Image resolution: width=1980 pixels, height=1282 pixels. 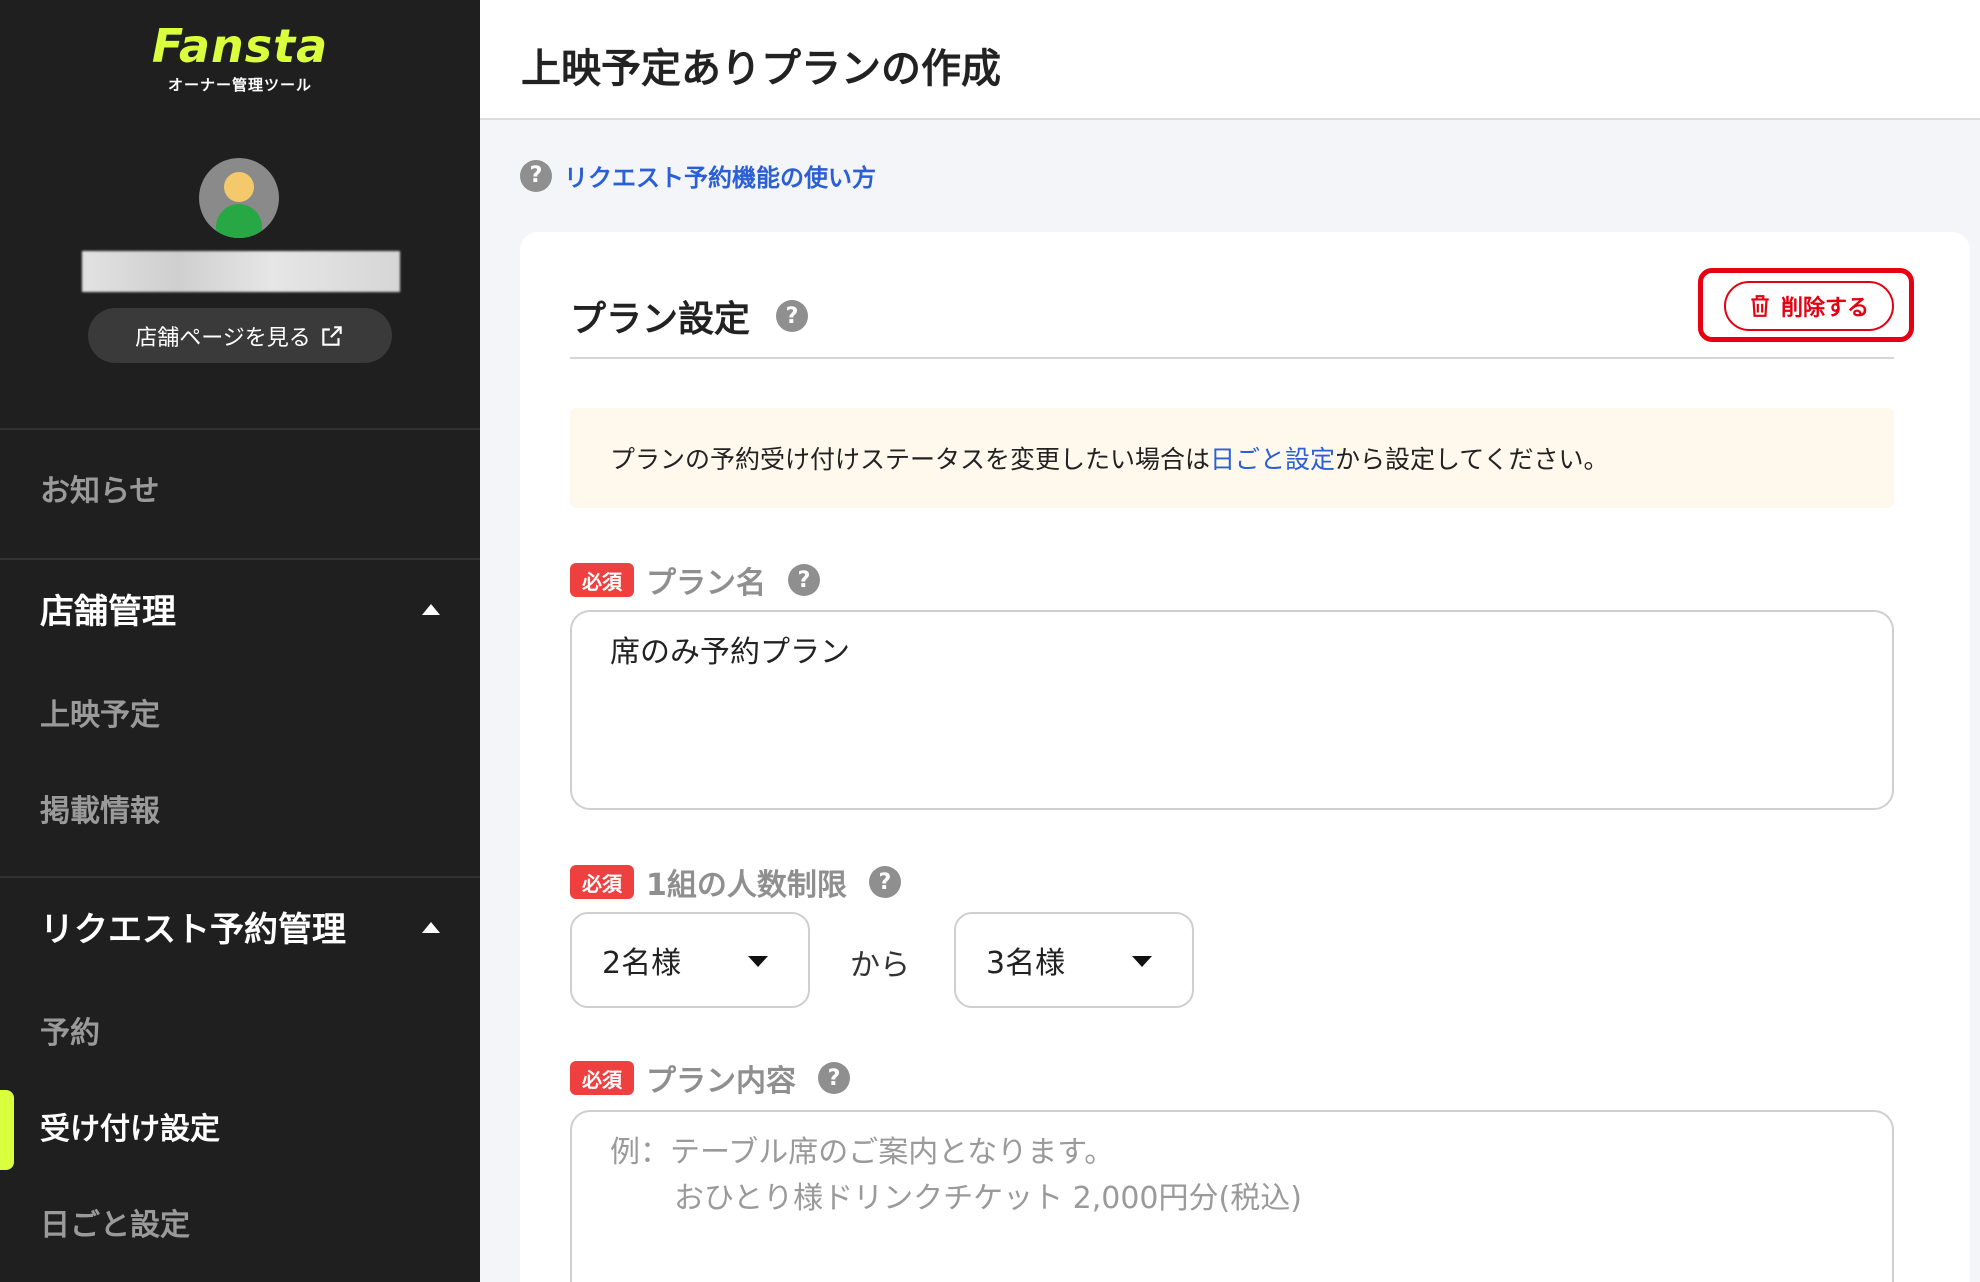 What do you see at coordinates (721, 1081) in the screenshot?
I see `plan-content-label-text: プラン内容` at bounding box center [721, 1081].